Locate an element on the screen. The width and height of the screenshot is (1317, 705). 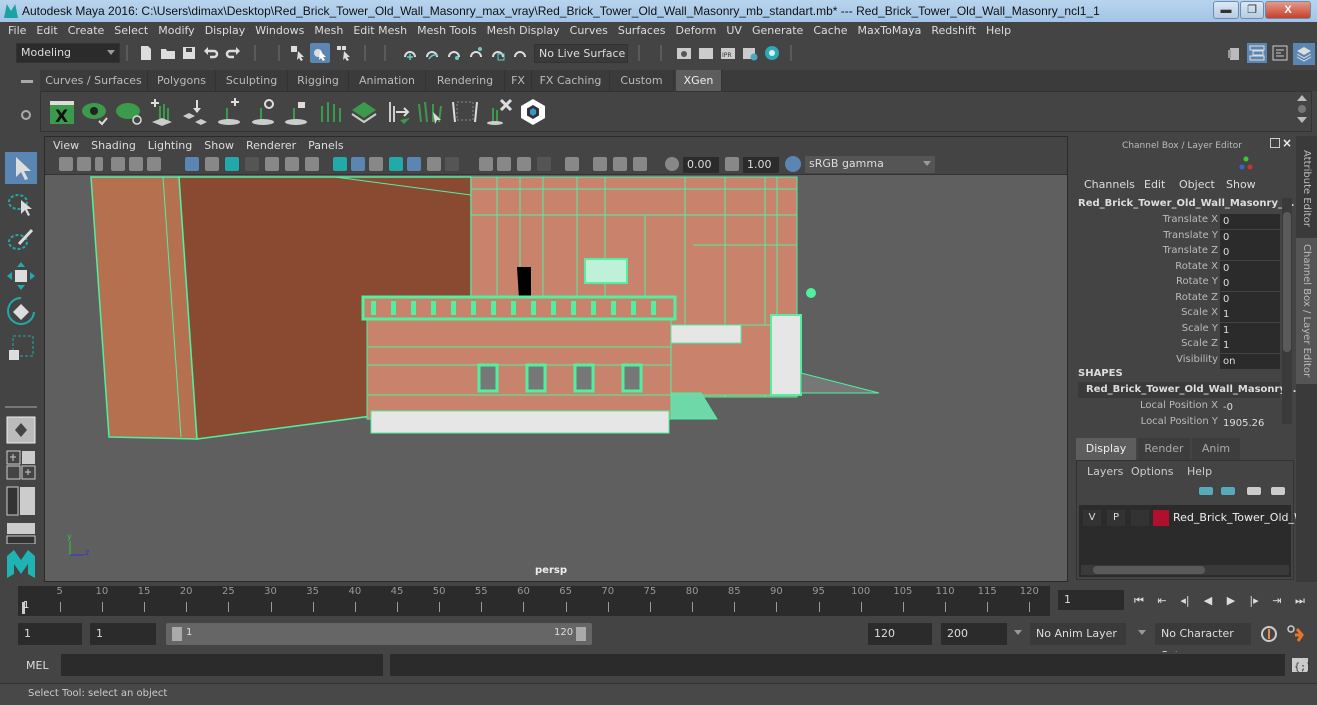
attribute-editor-tab: Attribute Editor is located at coordinates (1306, 188).